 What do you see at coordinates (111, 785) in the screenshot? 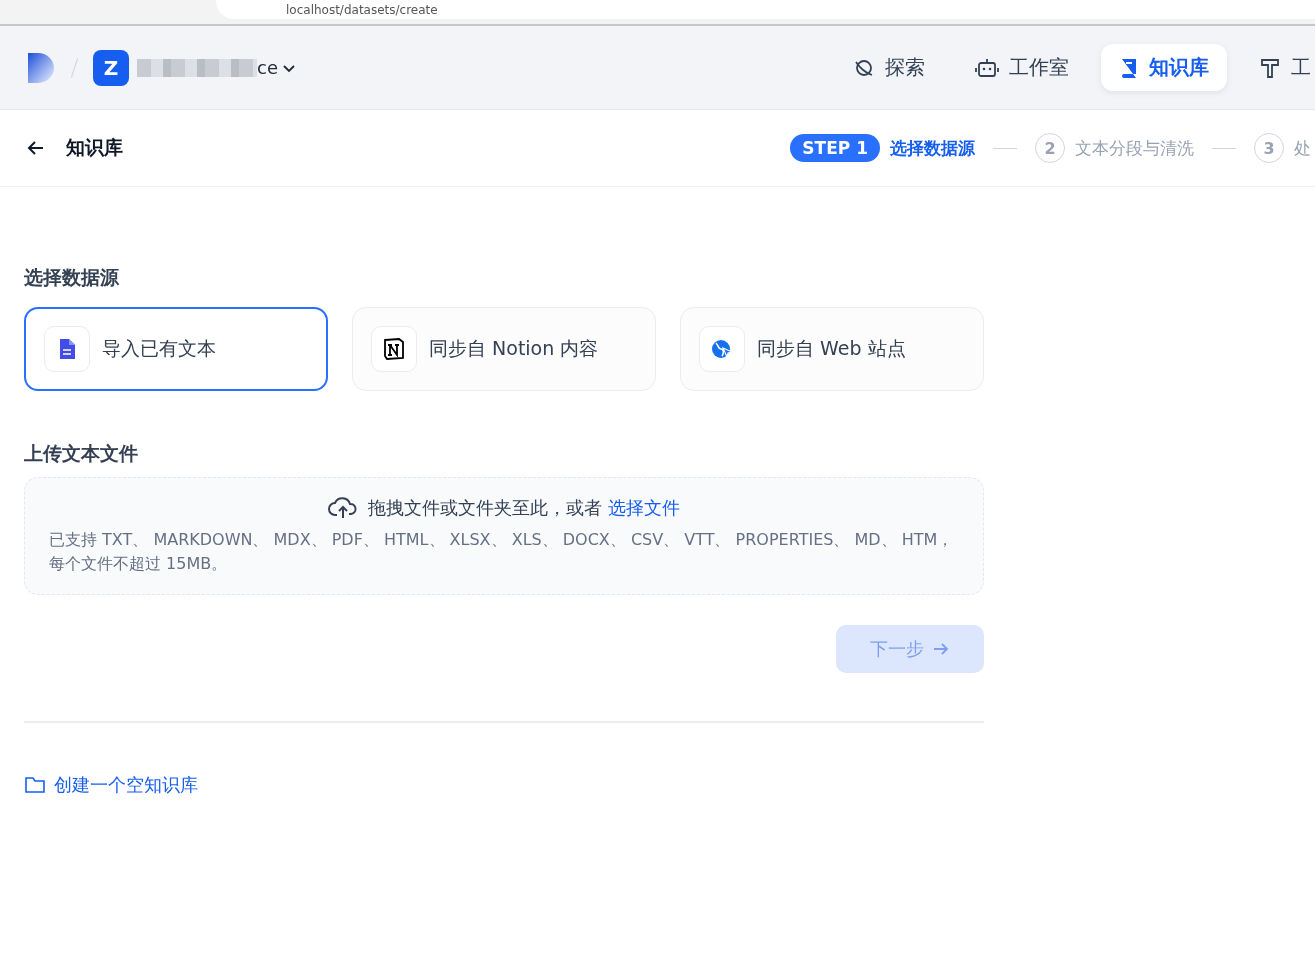
I see `create-empty-link: 创建一个空知识库` at bounding box center [111, 785].